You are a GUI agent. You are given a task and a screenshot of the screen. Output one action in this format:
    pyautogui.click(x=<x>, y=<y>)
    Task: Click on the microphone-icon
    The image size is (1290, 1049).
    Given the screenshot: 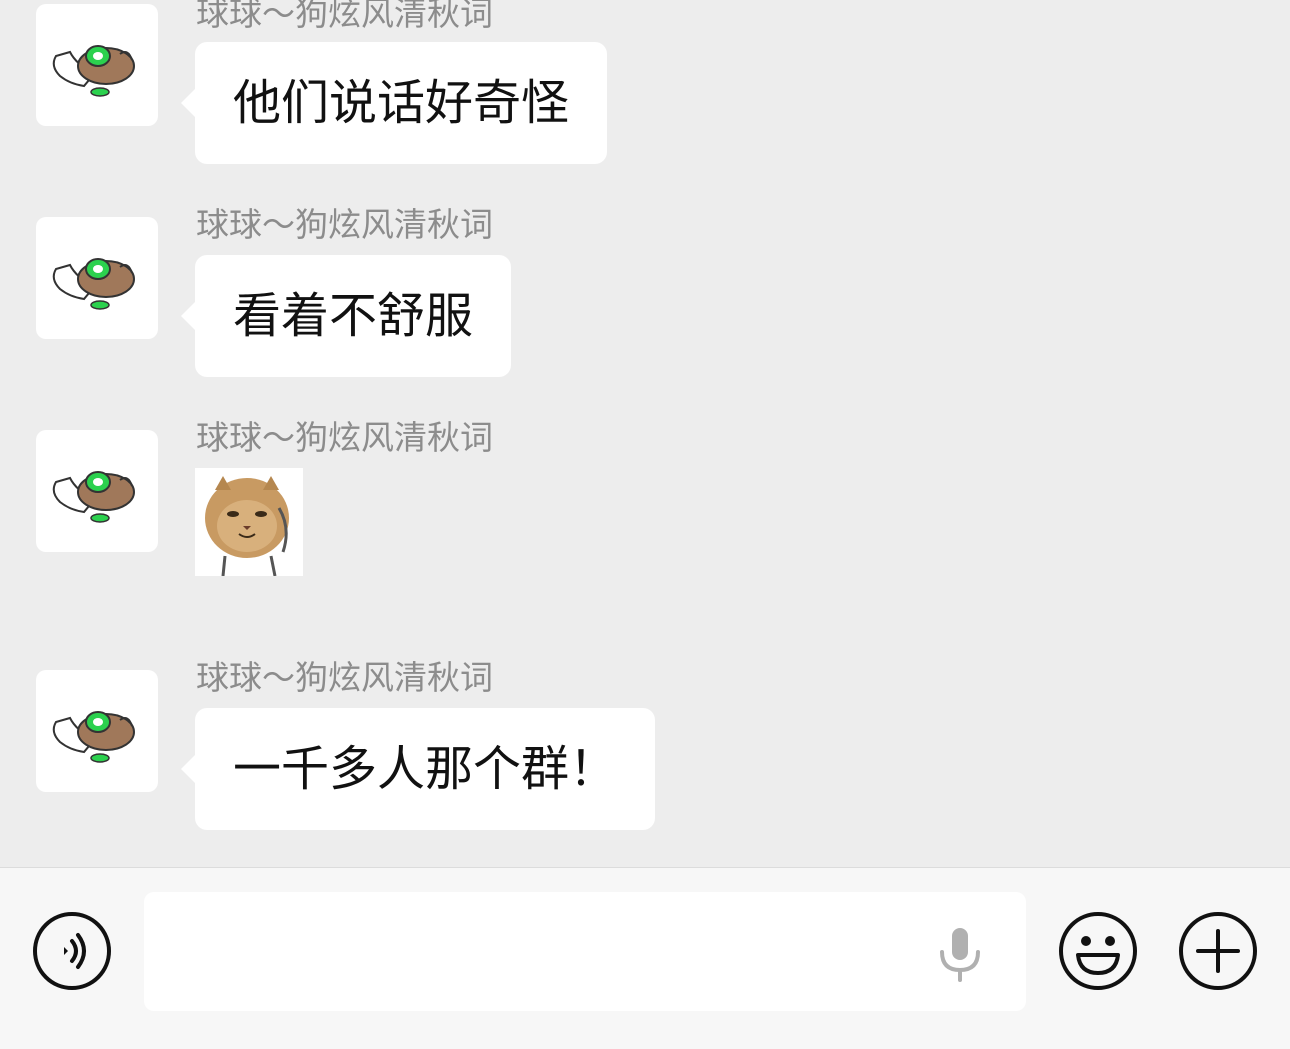 What is the action you would take?
    pyautogui.click(x=960, y=954)
    